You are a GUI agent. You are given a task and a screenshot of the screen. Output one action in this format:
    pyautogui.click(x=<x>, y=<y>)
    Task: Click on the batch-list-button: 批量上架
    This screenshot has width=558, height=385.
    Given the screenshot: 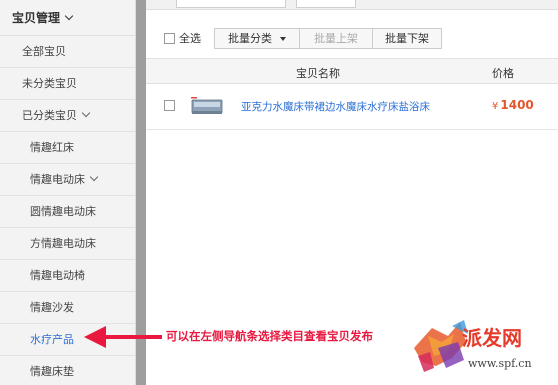 What is the action you would take?
    pyautogui.click(x=336, y=38)
    